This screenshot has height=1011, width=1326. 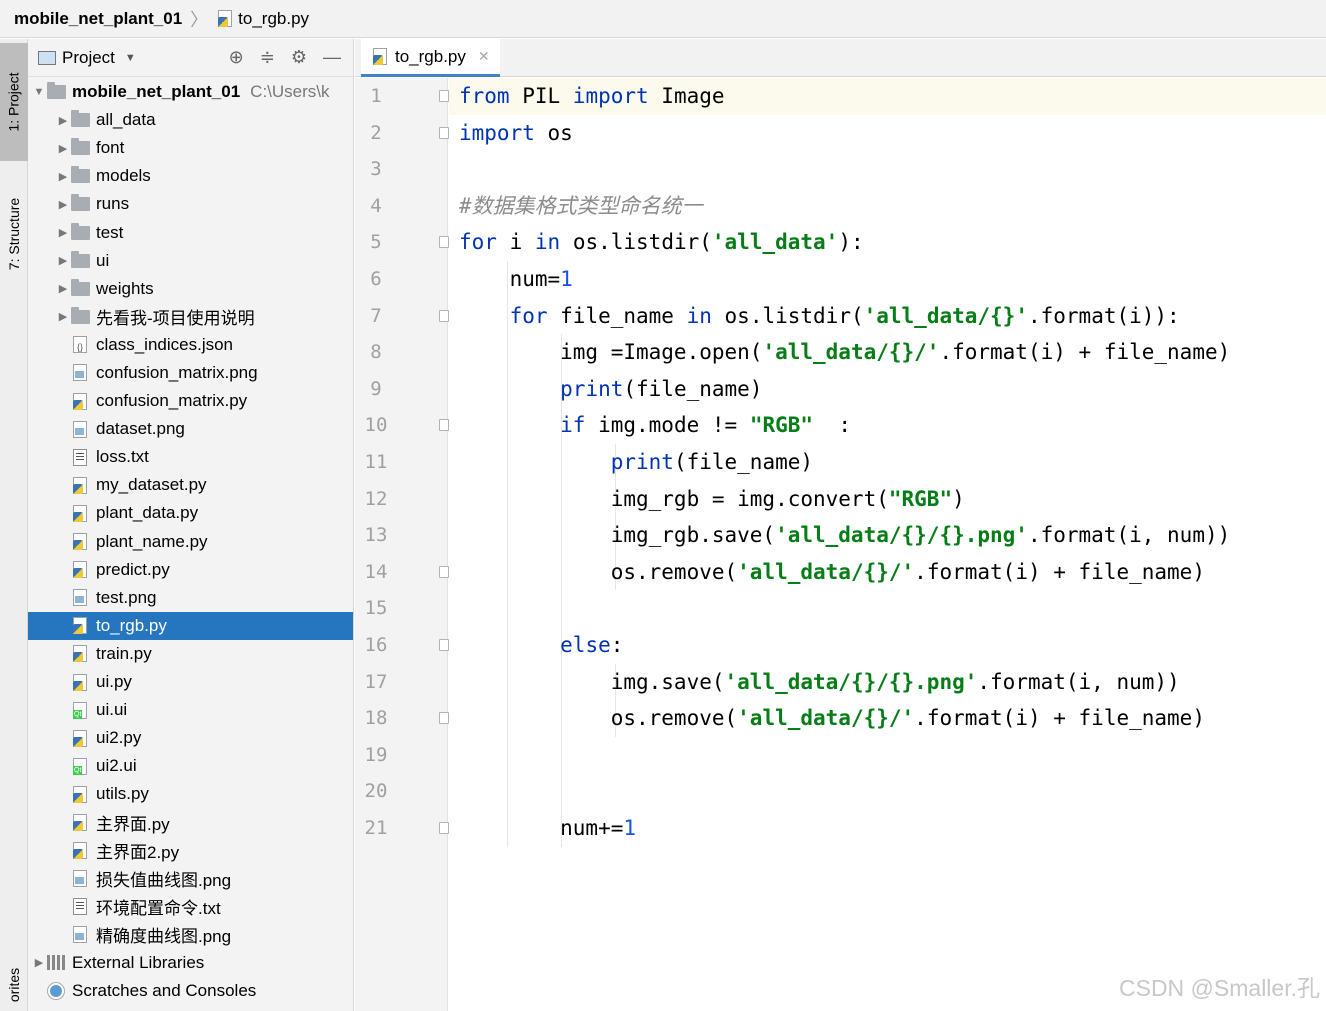 What do you see at coordinates (712, 499) in the screenshot?
I see `code-line: img_rgb = img.convert("RGB")` at bounding box center [712, 499].